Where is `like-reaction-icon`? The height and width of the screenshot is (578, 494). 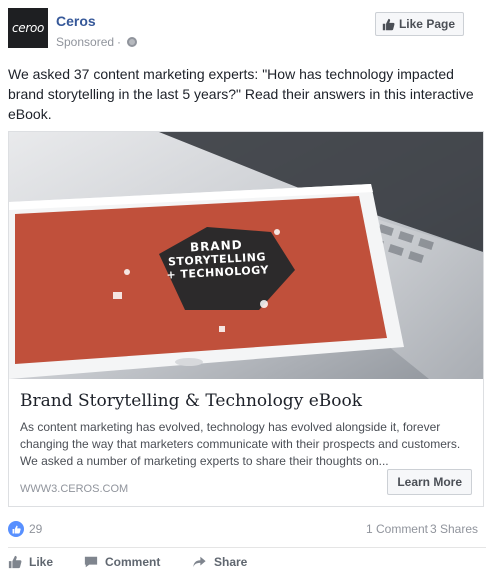 like-reaction-icon is located at coordinates (16, 529).